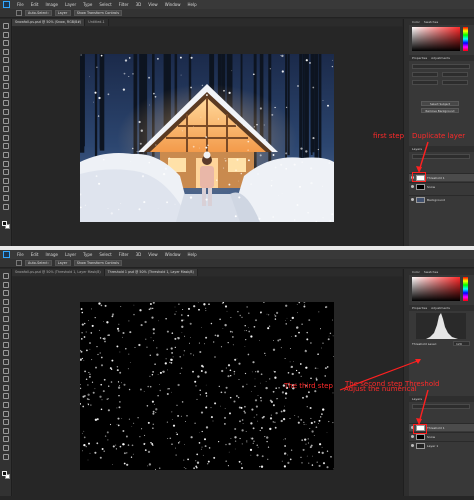 The height and width of the screenshot is (500, 474). What do you see at coordinates (419, 308) in the screenshot?
I see `tab-properties: Properties` at bounding box center [419, 308].